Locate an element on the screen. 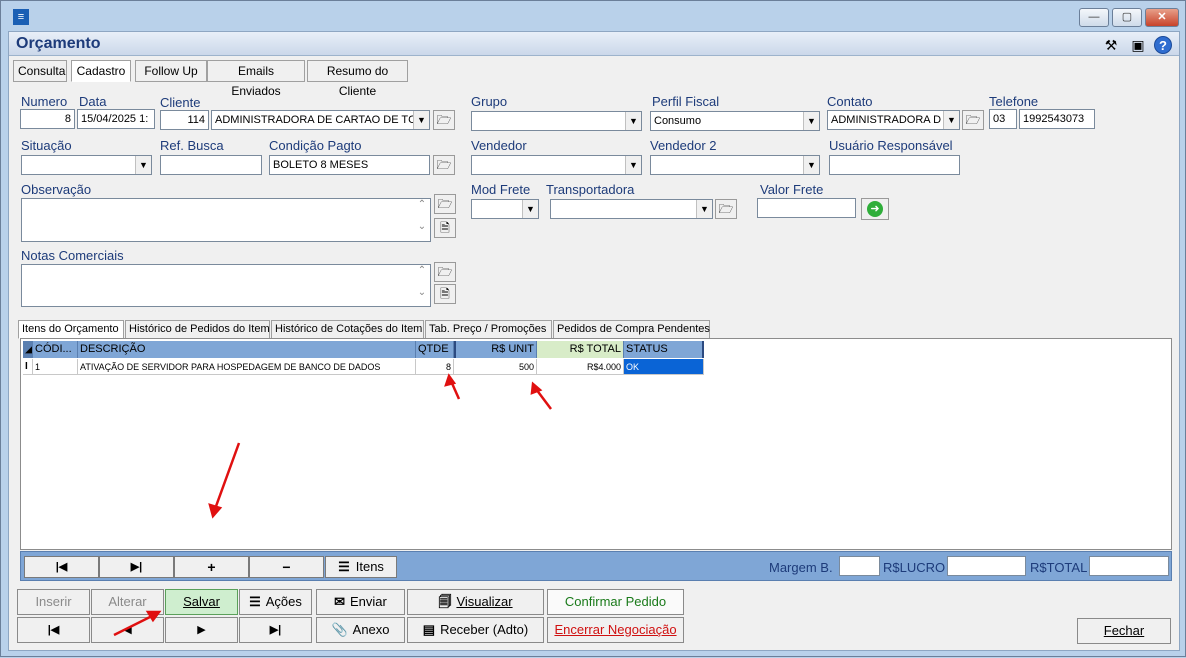 The image size is (1186, 658). arrow-to-salvar is located at coordinates (134, 625).